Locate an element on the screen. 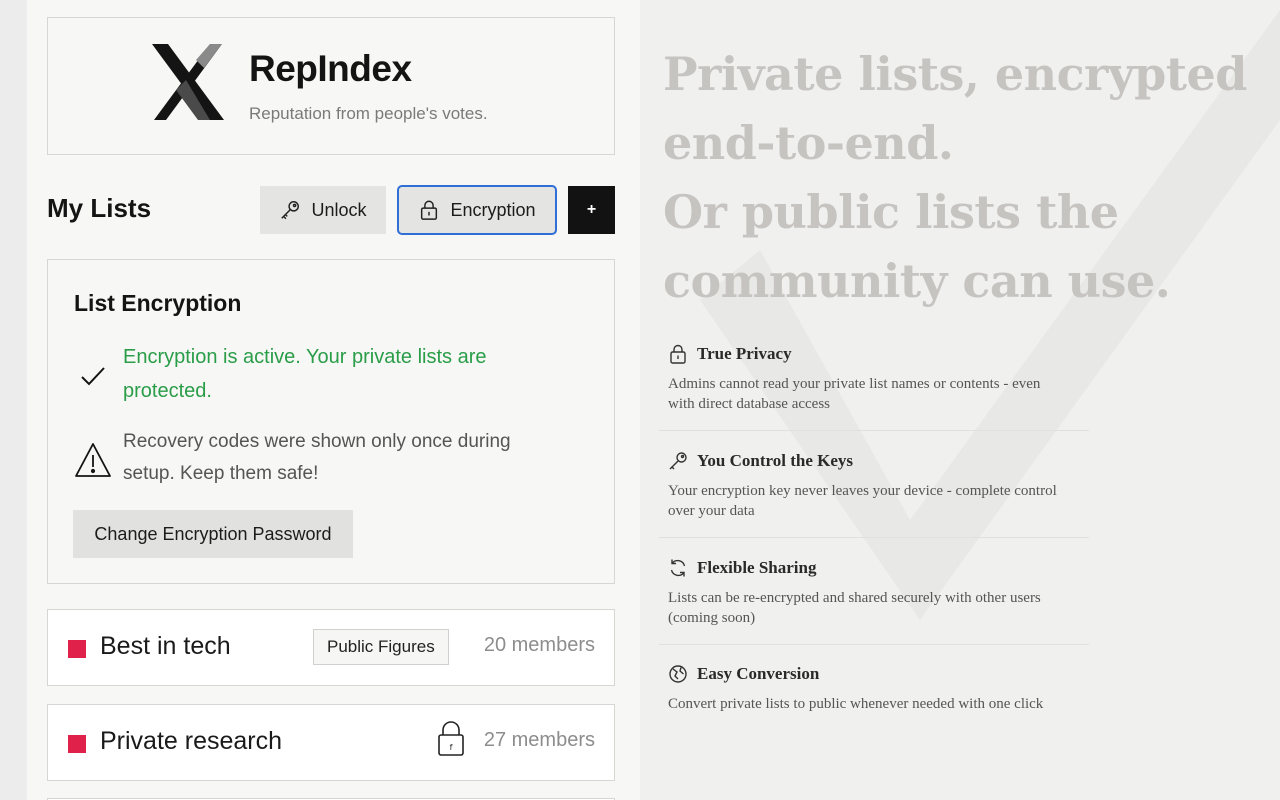 This screenshot has height=800, width=1280. unlock-button: Unlock is located at coordinates (323, 210).